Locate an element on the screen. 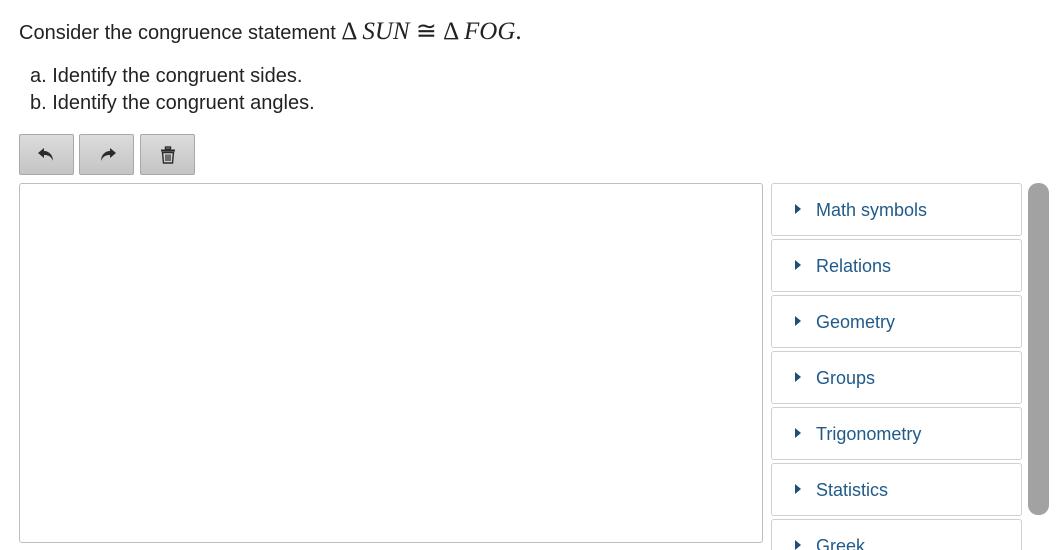 The height and width of the screenshot is (550, 1059). palette-relations: Relations is located at coordinates (896, 265).